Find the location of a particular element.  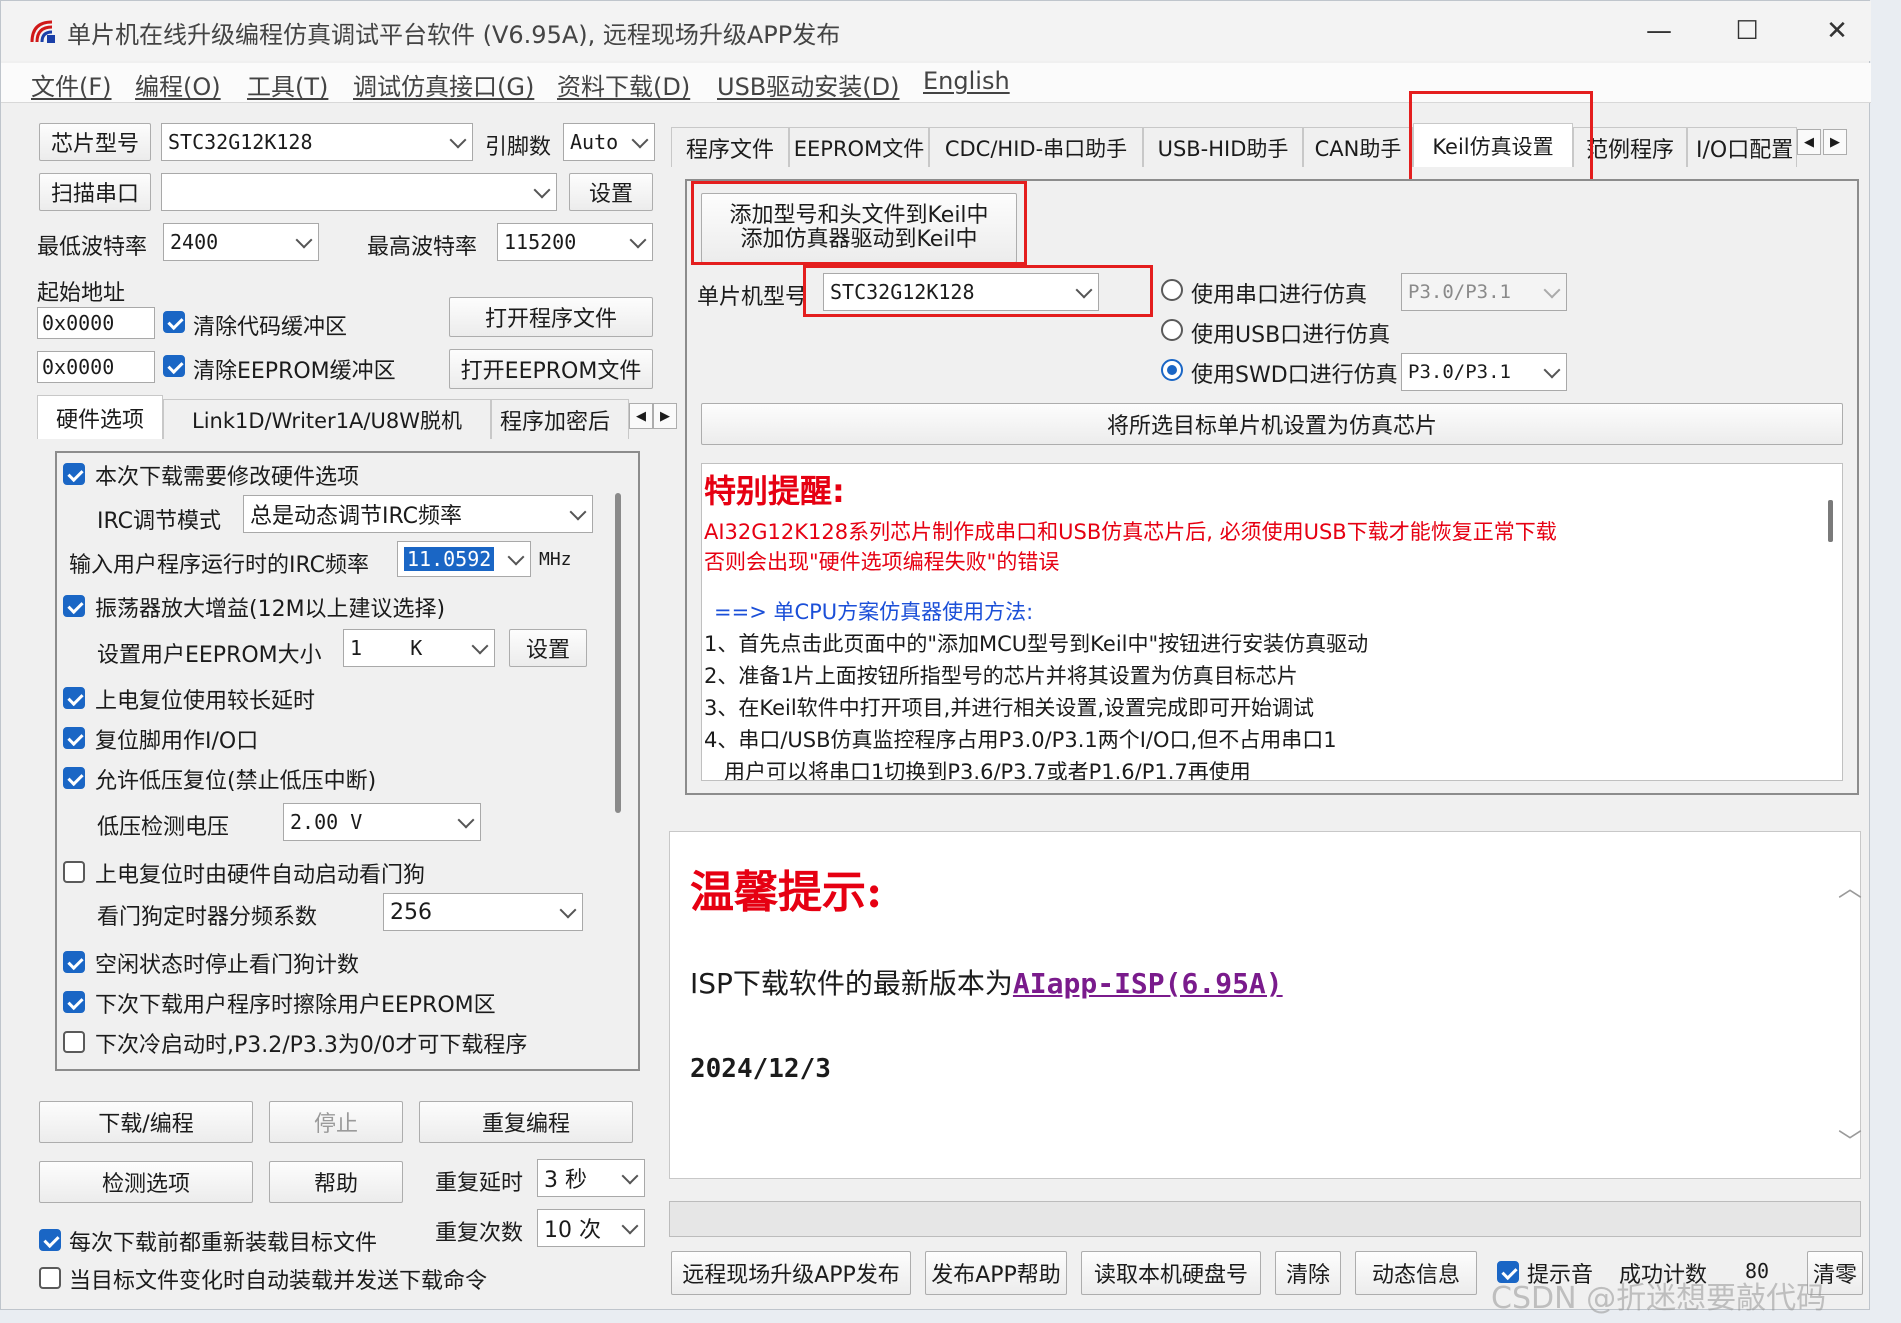

eeprom-start-address-input: 0x0000 is located at coordinates (96, 367).